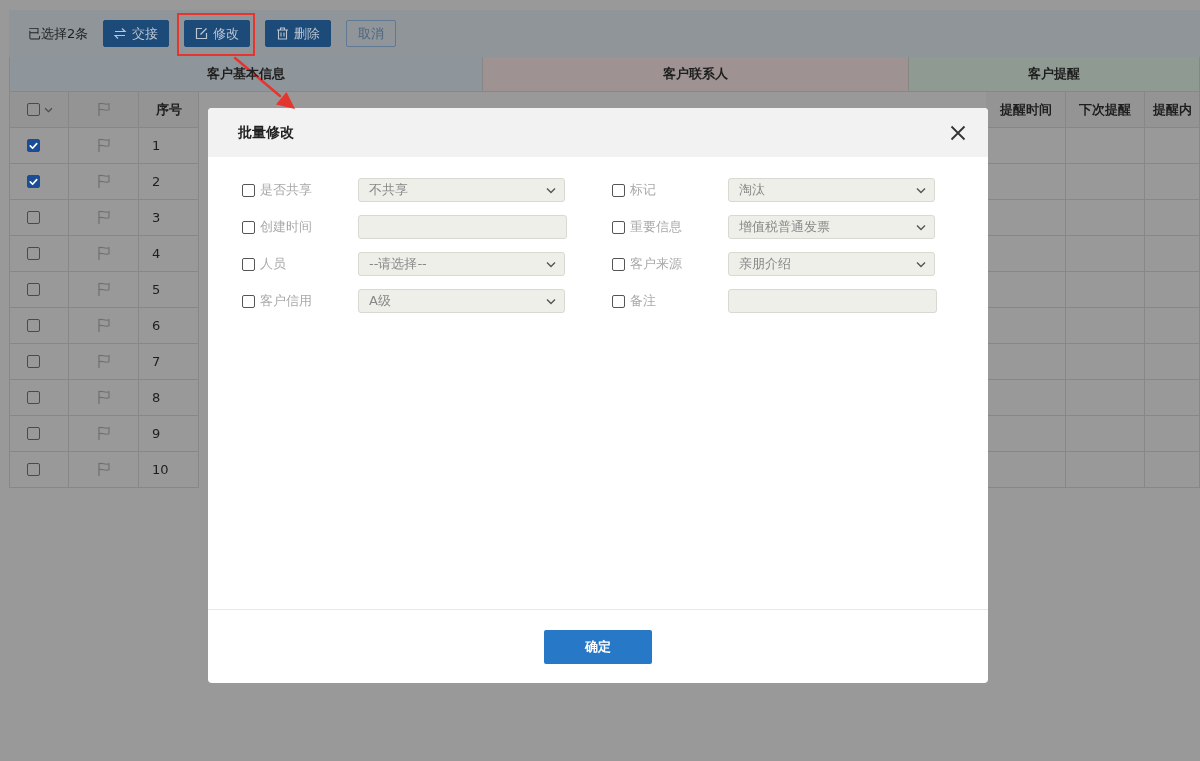 The image size is (1200, 761). Describe the element at coordinates (598, 646) in the screenshot. I see `confirm-button: 确定` at that location.